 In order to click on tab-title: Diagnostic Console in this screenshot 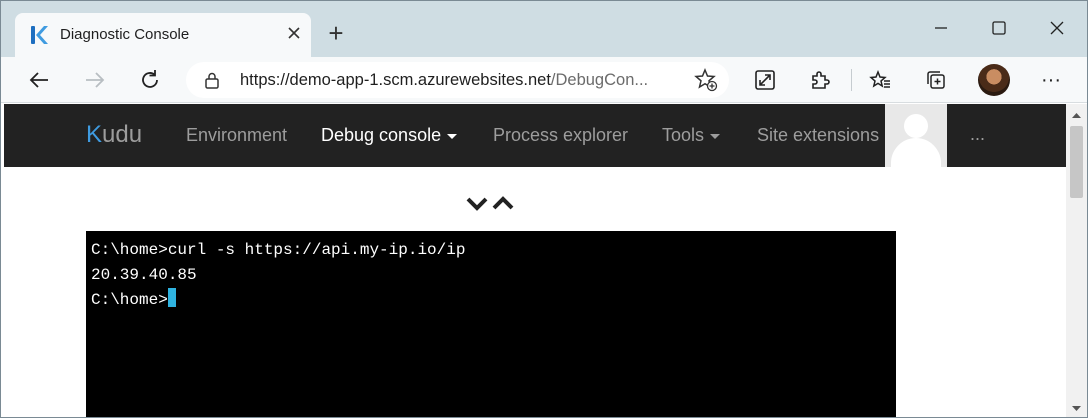, I will do `click(125, 34)`.